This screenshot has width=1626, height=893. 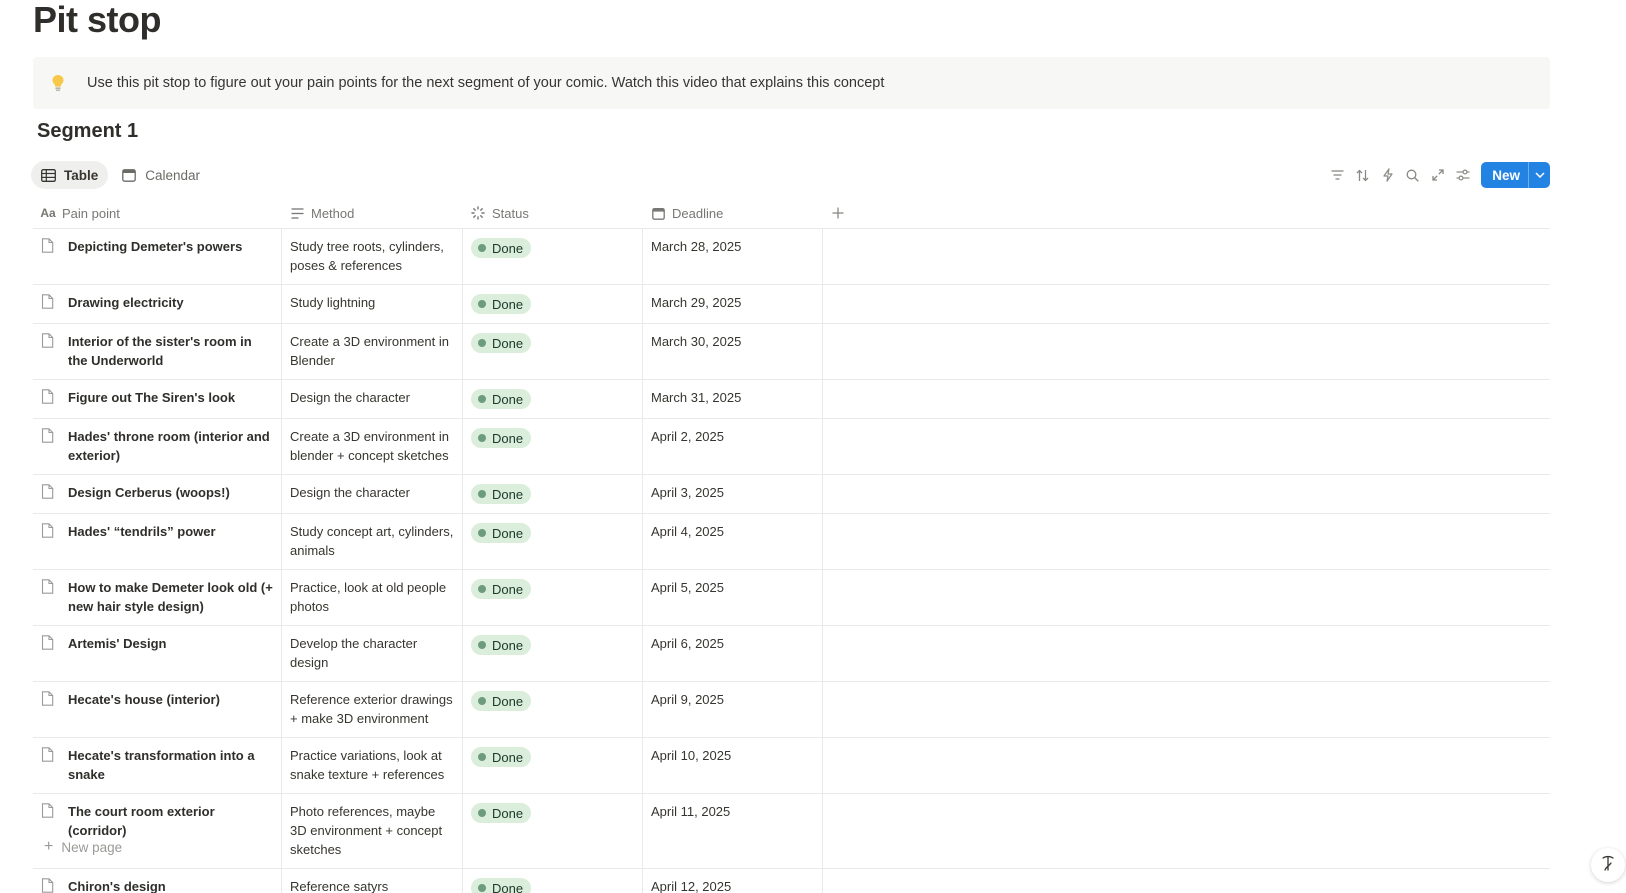 I want to click on cell-deadline: March 29, 2025, so click(x=733, y=304).